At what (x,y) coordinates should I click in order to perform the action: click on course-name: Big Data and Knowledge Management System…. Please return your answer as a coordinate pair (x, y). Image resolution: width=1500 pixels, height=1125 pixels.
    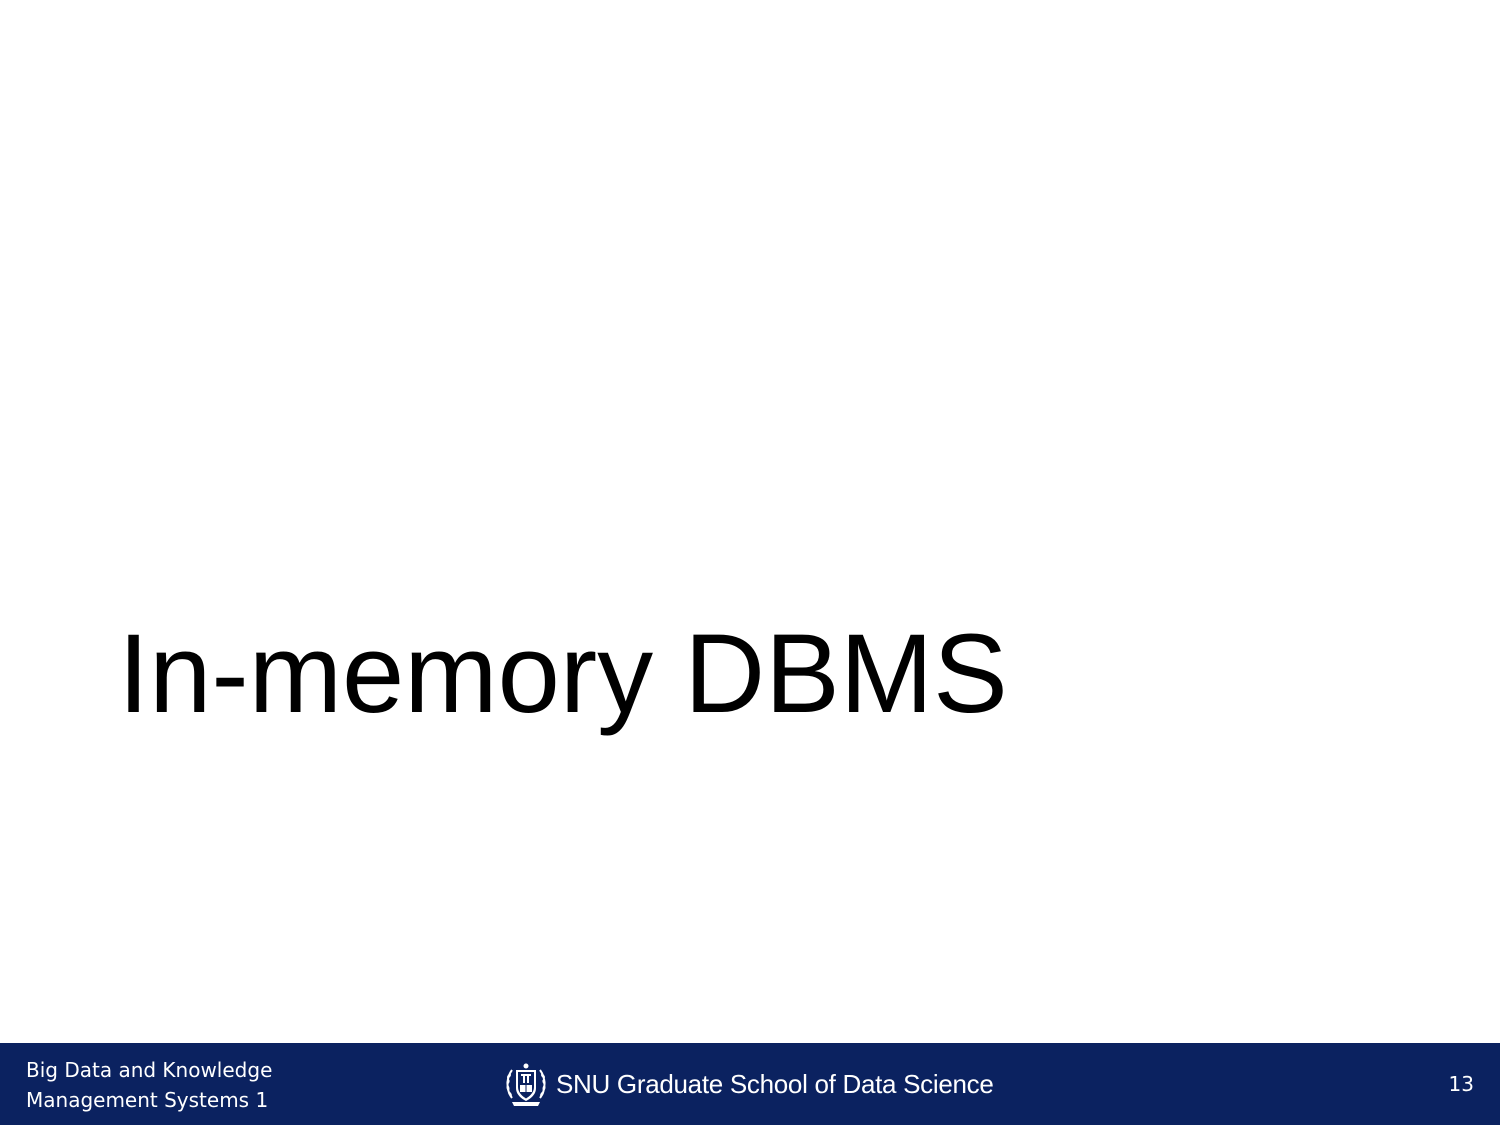
    Looking at the image, I should click on (149, 1085).